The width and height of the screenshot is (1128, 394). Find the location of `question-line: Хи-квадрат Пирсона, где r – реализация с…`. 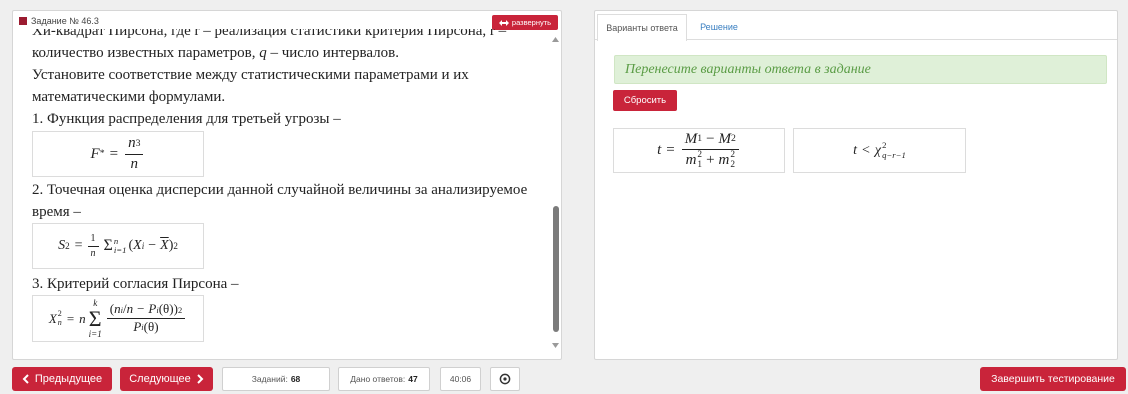

question-line: Хи-квадрат Пирсона, где r – реализация с… is located at coordinates (269, 34).